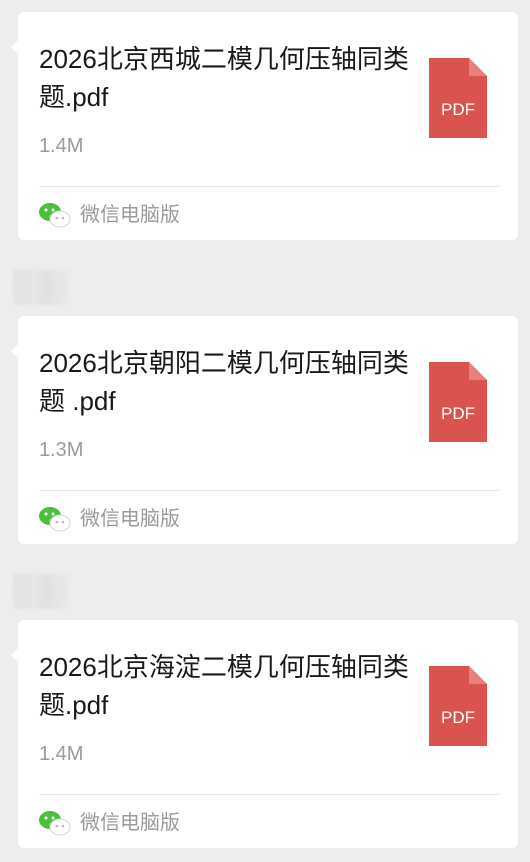 The image size is (530, 862). Describe the element at coordinates (224, 686) in the screenshot. I see `file-name: 2026北京海淀二模几何压轴同类题.pdf` at that location.